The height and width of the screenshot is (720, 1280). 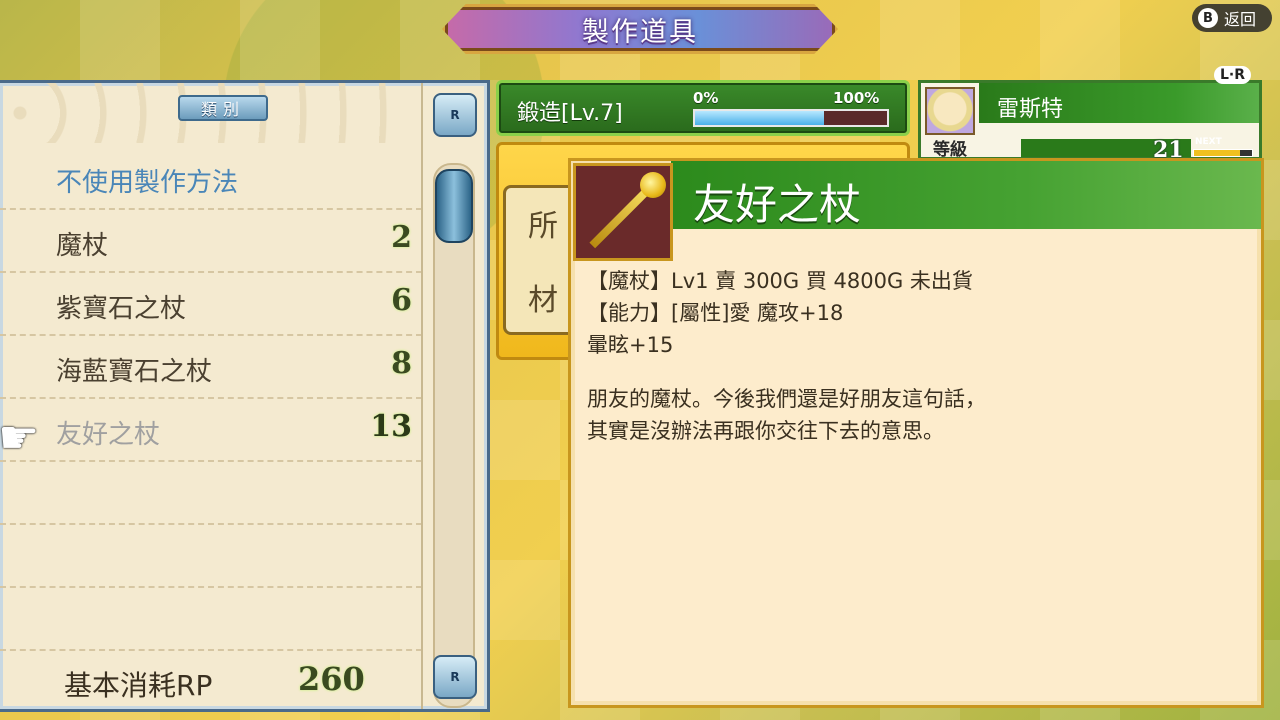 What do you see at coordinates (1217, 153) in the screenshot?
I see `next-exp-fill` at bounding box center [1217, 153].